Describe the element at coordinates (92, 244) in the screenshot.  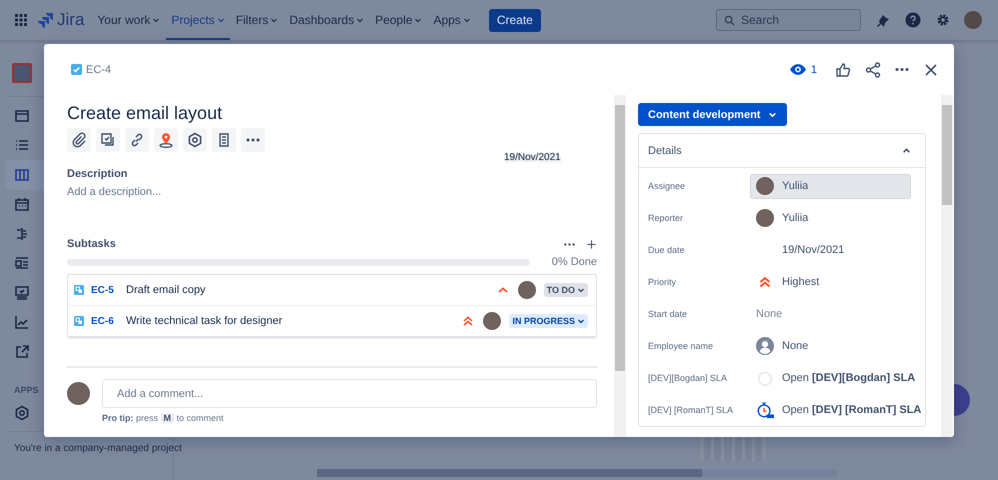
I see `subtasks-label: Subtasks` at that location.